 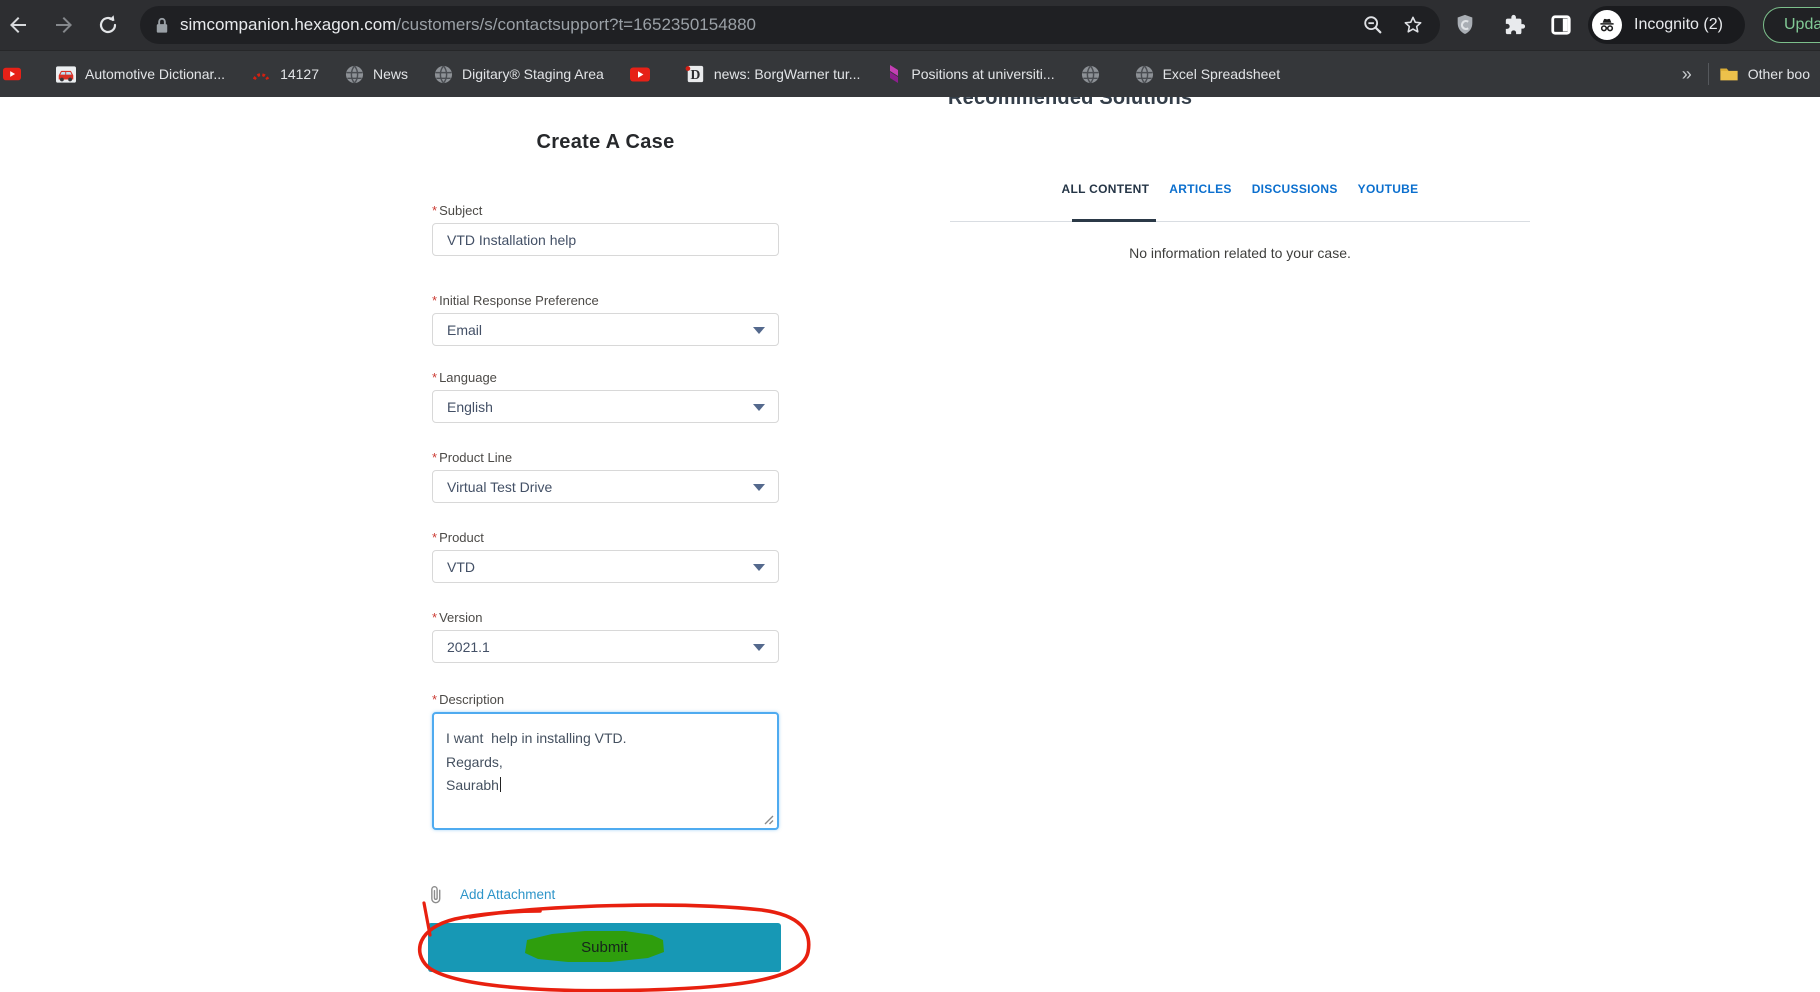 What do you see at coordinates (536, 738) in the screenshot?
I see `description-line: I want help in installing VTD.` at bounding box center [536, 738].